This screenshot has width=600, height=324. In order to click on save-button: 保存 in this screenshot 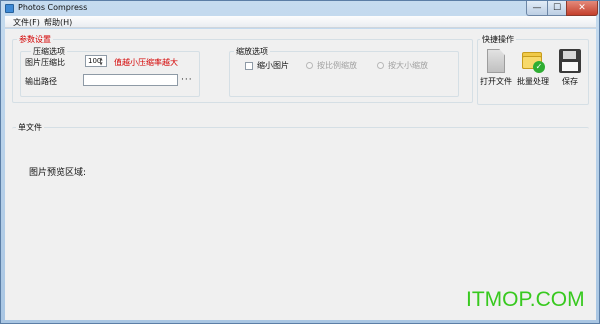, I will do `click(570, 68)`.